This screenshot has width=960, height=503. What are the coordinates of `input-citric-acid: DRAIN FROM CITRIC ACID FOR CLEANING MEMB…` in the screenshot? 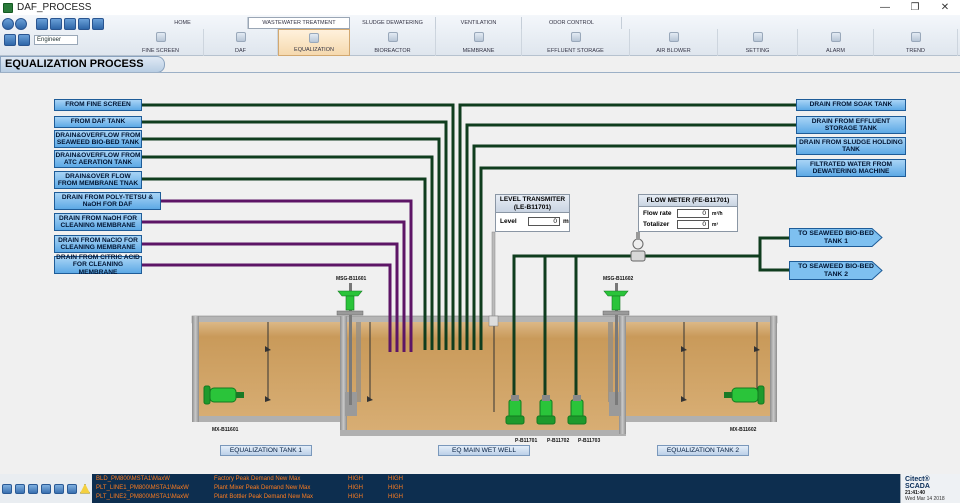 It's located at (98, 265).